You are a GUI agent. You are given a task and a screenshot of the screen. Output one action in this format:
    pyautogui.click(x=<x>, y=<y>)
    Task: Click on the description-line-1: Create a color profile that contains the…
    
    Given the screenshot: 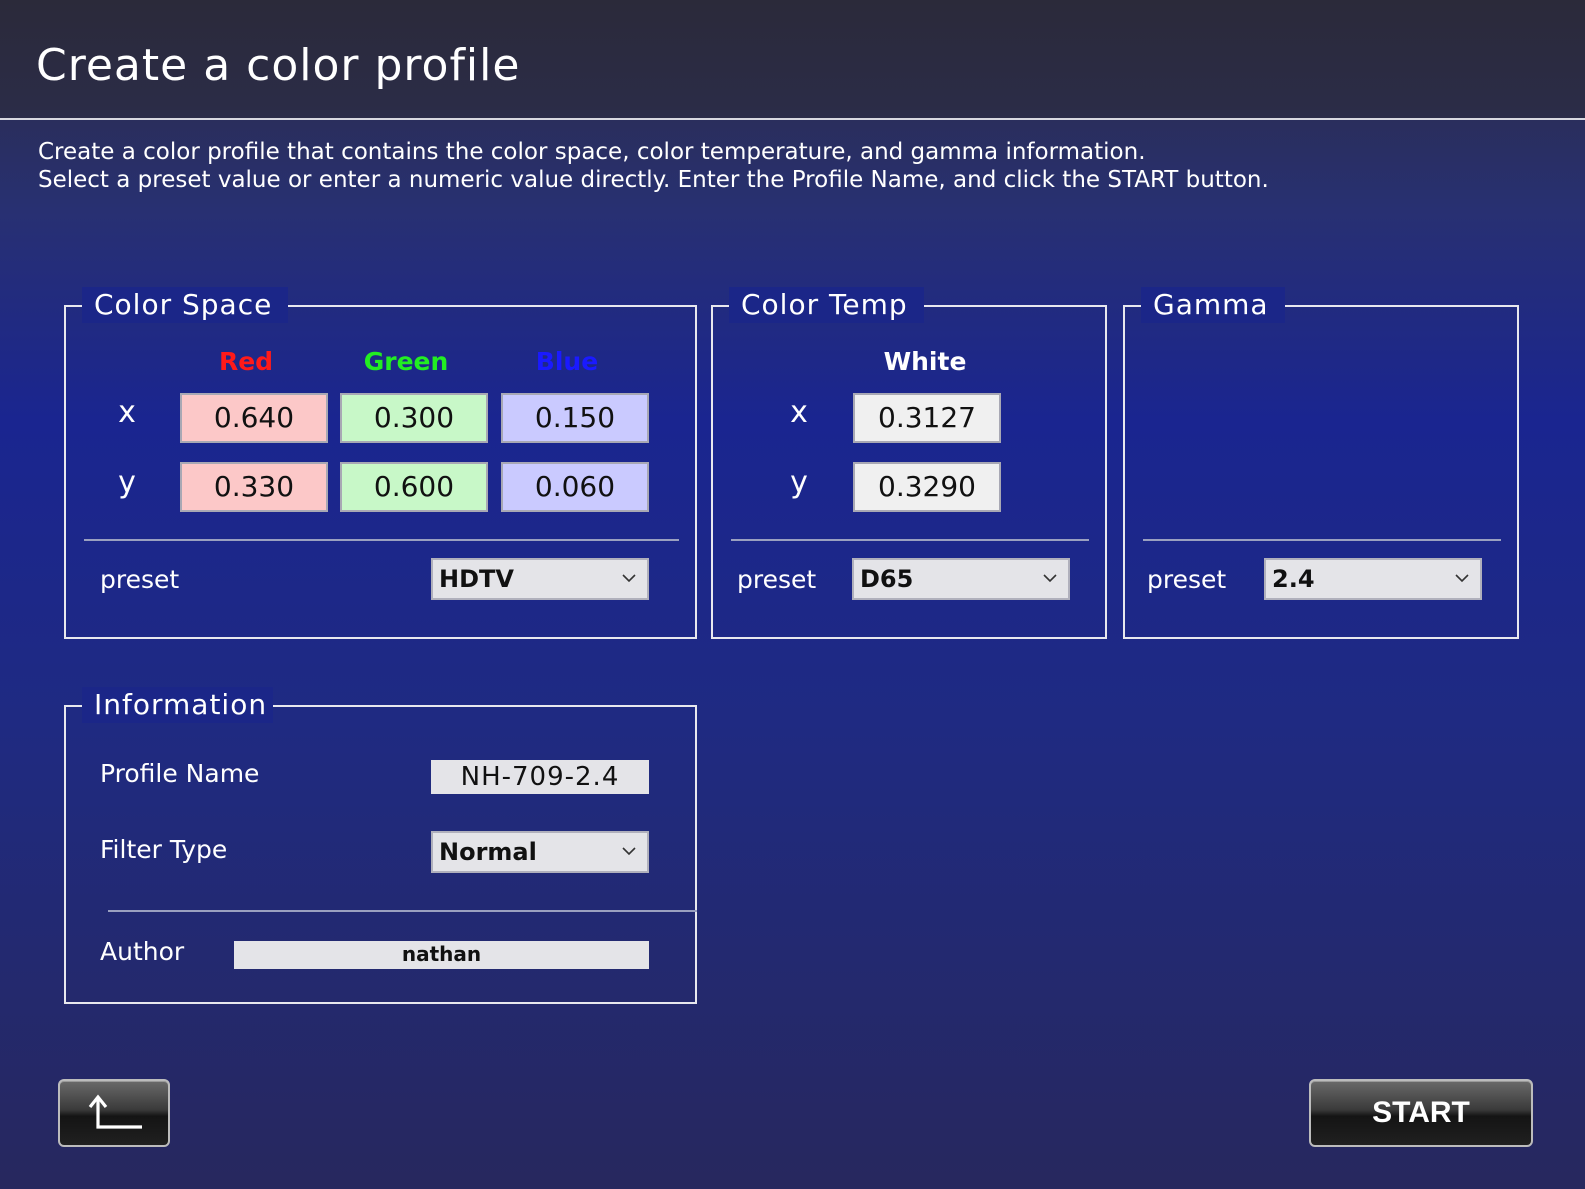 What is the action you would take?
    pyautogui.click(x=592, y=152)
    